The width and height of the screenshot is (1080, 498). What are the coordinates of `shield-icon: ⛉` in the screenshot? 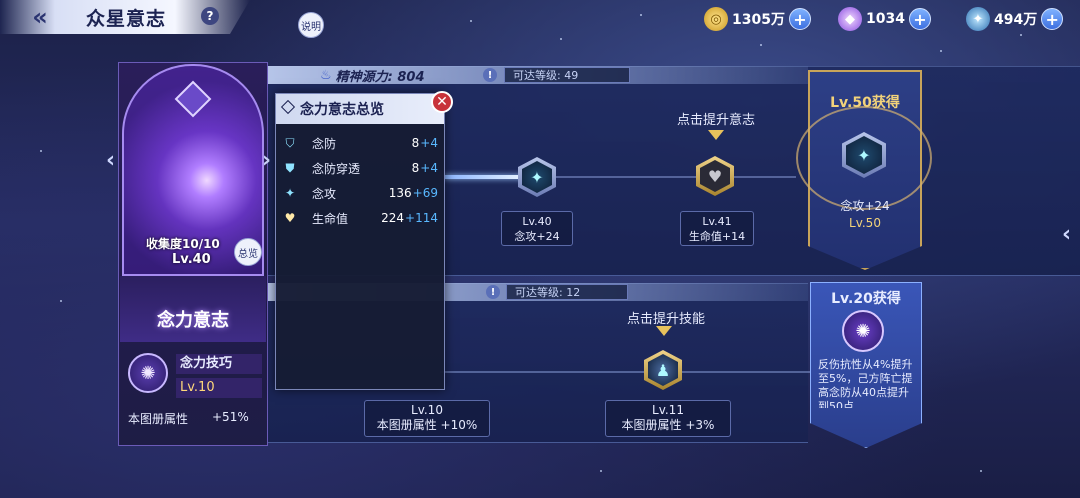 It's located at (290, 142).